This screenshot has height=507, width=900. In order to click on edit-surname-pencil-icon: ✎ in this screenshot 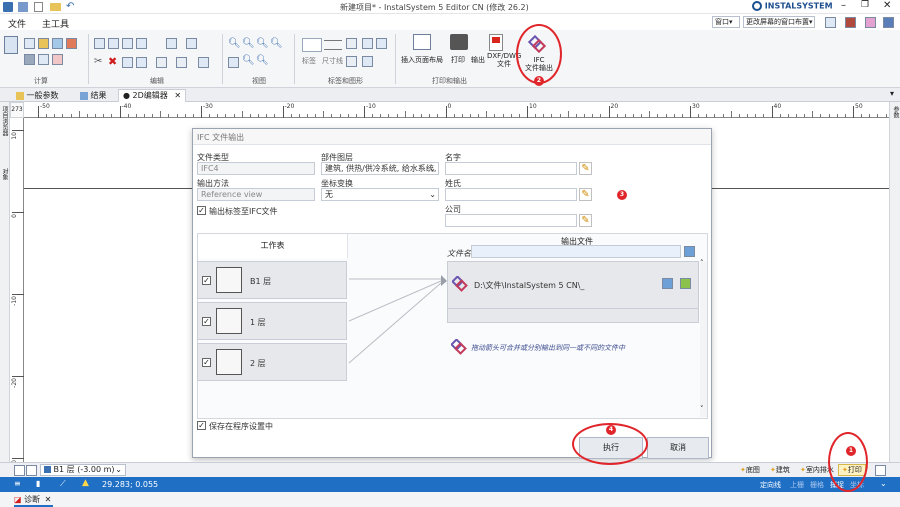, I will do `click(585, 194)`.